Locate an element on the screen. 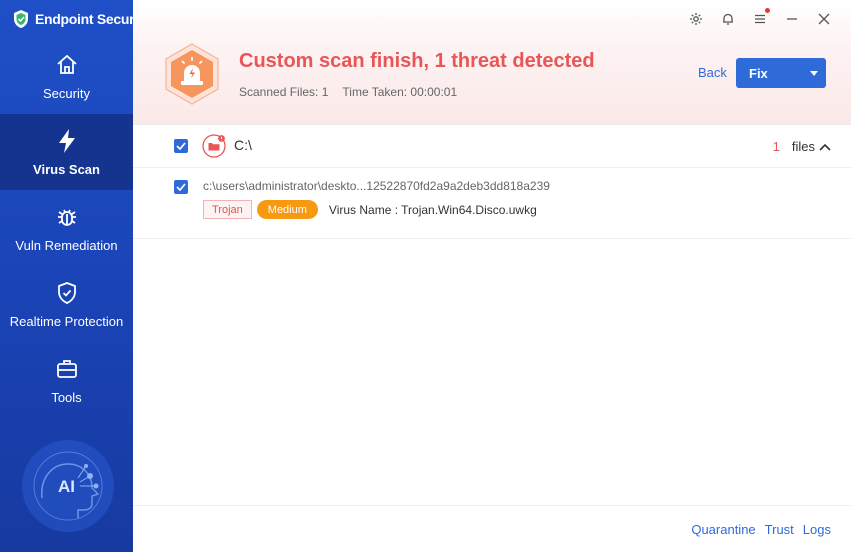 This screenshot has height=552, width=851. sidebar-item-vuln-remediation: Vuln Remediation is located at coordinates (66, 228).